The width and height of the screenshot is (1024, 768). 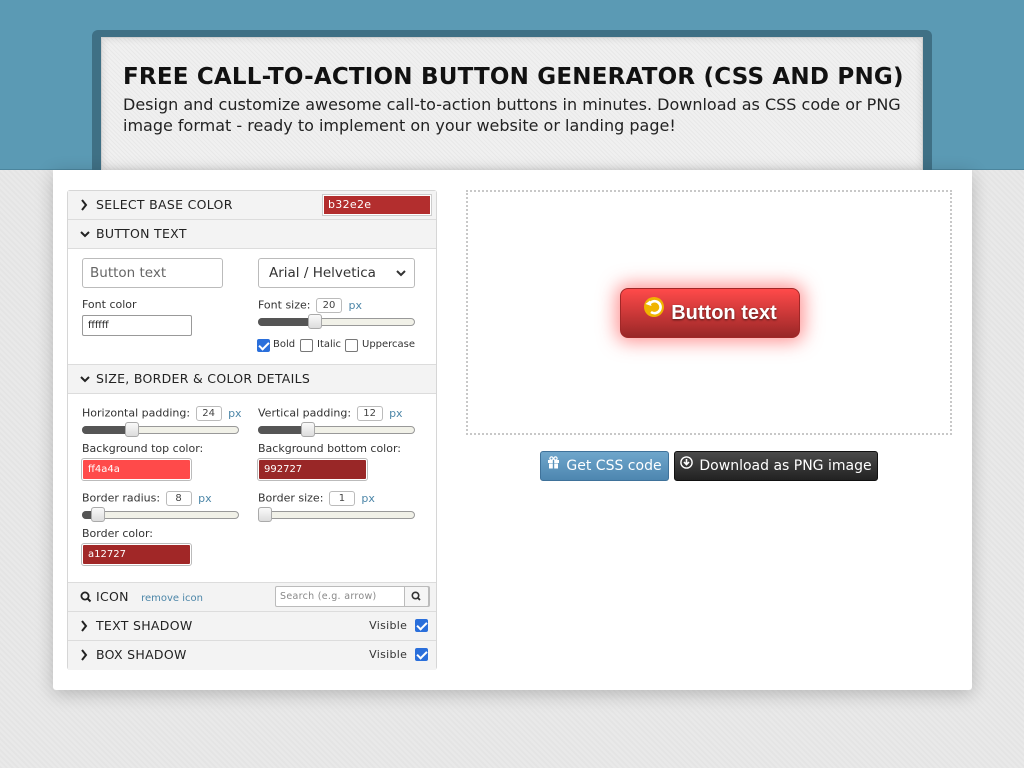 I want to click on border-color-value: a12727, so click(x=107, y=554).